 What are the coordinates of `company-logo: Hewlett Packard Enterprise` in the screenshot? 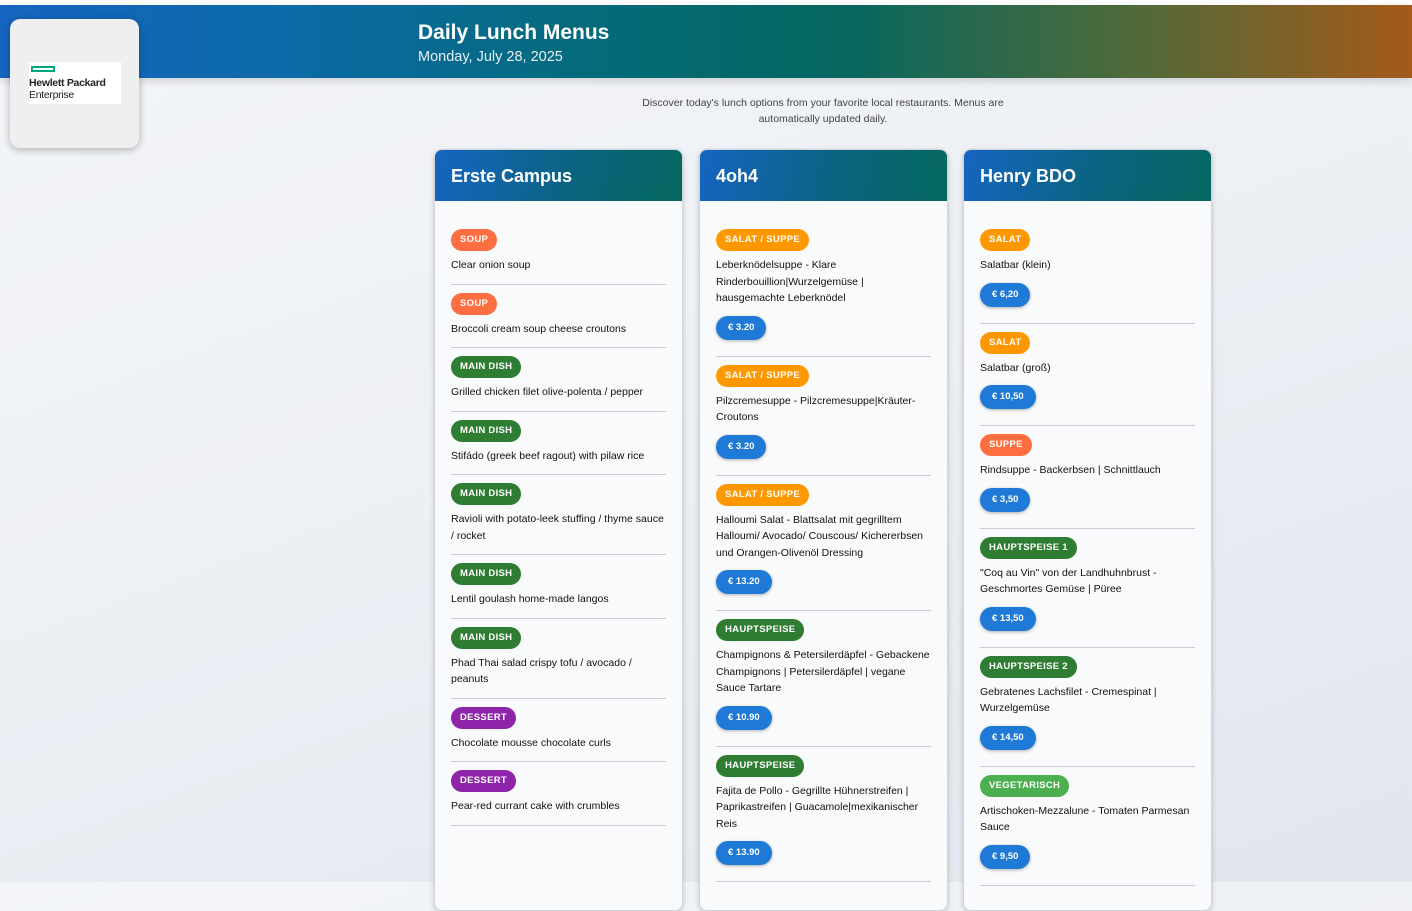 It's located at (75, 83).